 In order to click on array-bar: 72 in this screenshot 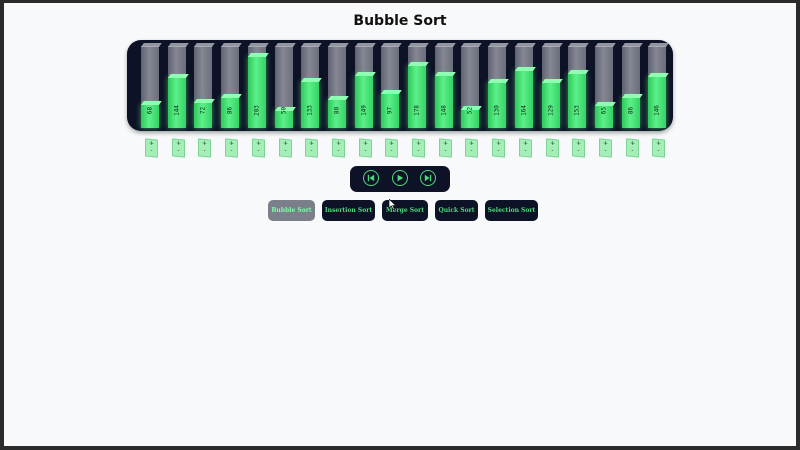, I will do `click(204, 85)`.